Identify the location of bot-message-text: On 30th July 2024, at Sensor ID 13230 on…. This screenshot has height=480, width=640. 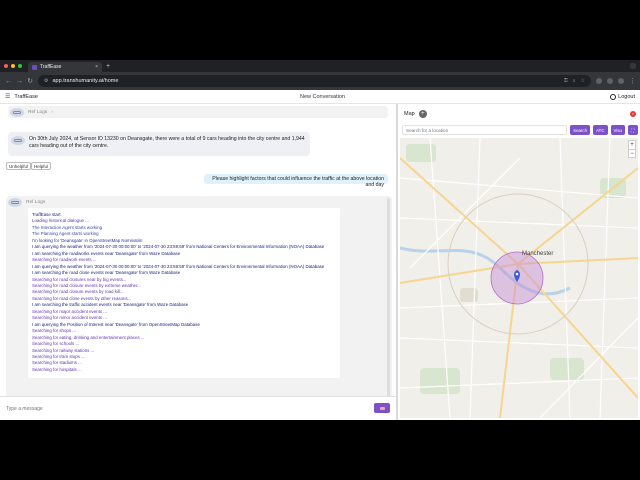
(167, 142).